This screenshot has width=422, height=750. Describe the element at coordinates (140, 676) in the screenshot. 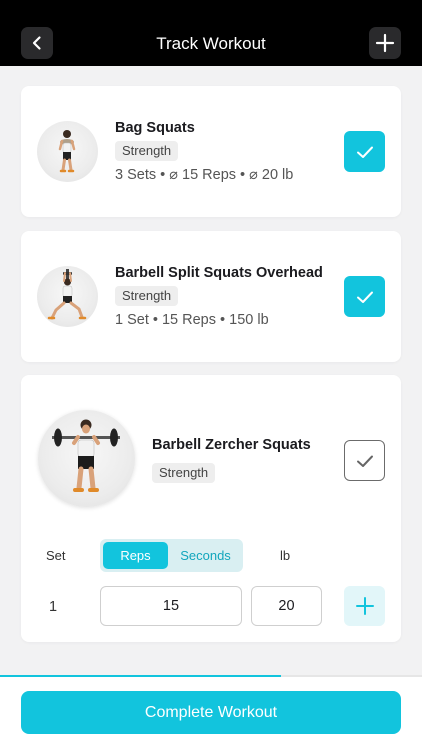

I see `workout-progress-fill` at that location.